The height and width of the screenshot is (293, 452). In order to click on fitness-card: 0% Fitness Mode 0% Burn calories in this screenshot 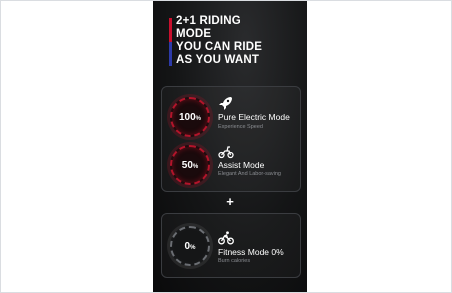, I will do `click(231, 245)`.